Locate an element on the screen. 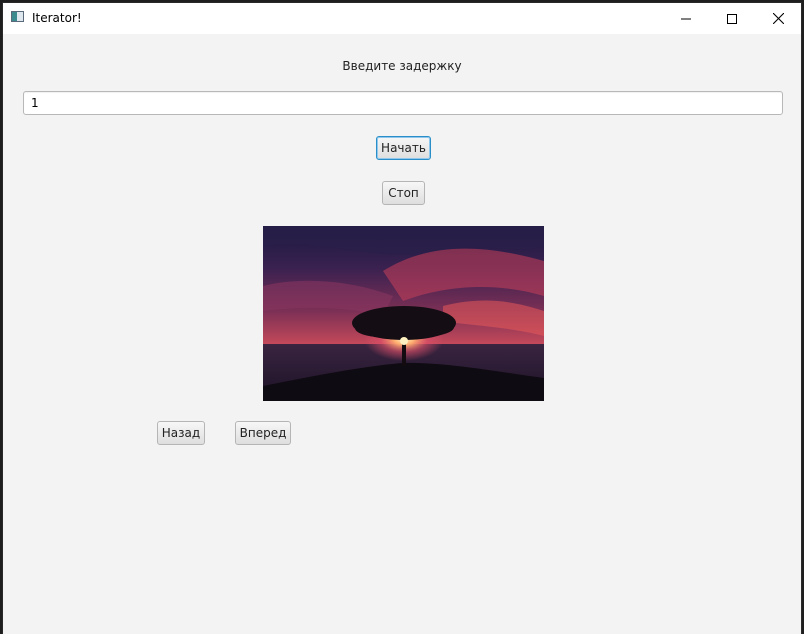  close-icon is located at coordinates (778, 18).